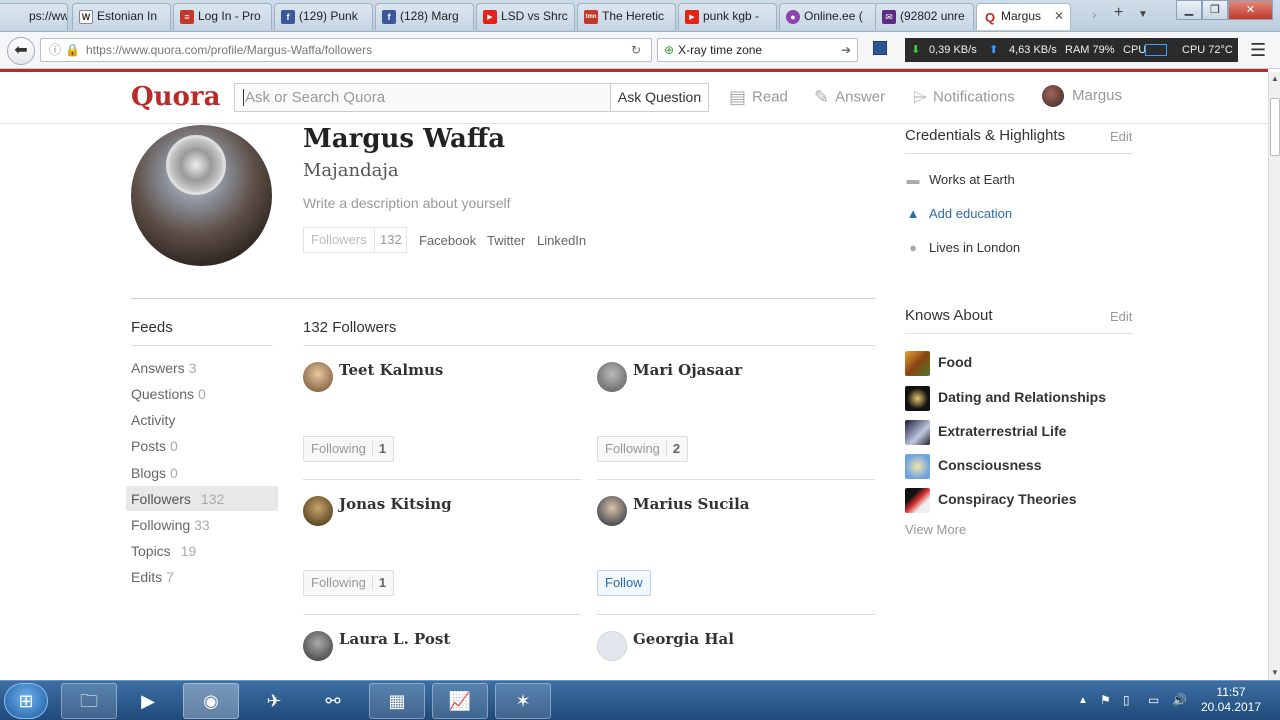  Describe the element at coordinates (626, 16) in the screenshot. I see `browser-tab: tmn The Heretic` at that location.